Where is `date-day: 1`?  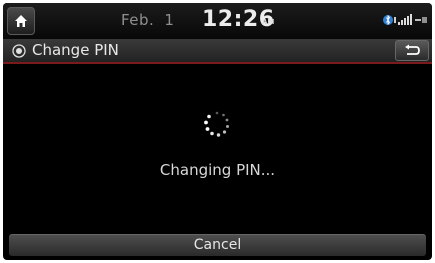 date-day: 1 is located at coordinates (169, 20).